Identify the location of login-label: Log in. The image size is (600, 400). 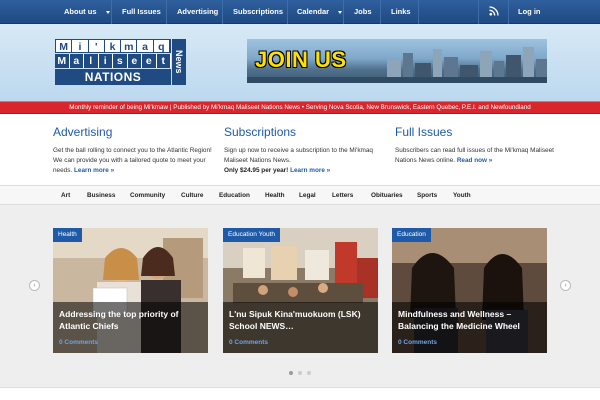
(529, 11).